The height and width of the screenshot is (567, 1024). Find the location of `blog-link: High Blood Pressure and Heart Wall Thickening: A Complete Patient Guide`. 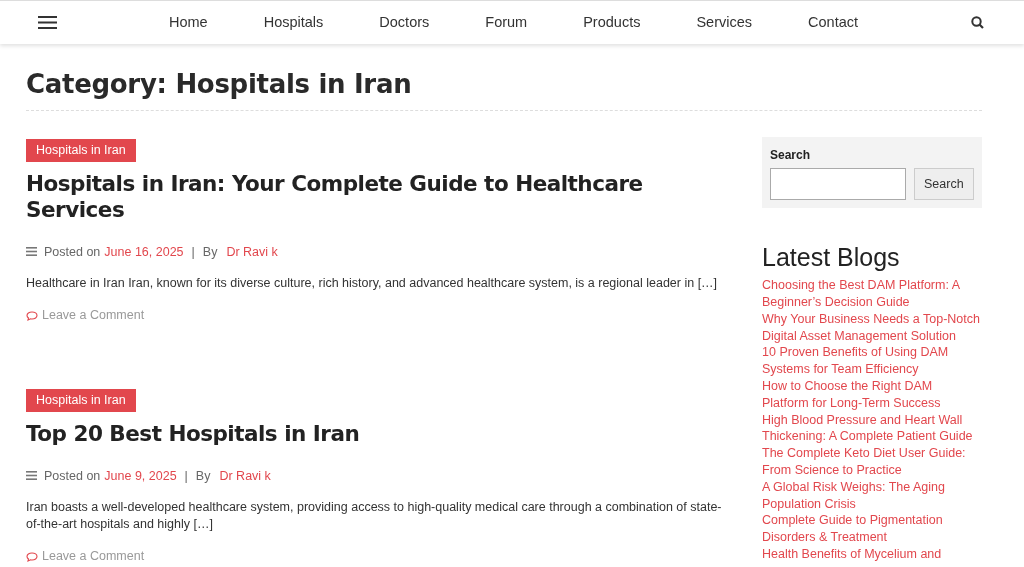

blog-link: High Blood Pressure and Heart Wall Thickening: A Complete Patient Guide is located at coordinates (872, 428).